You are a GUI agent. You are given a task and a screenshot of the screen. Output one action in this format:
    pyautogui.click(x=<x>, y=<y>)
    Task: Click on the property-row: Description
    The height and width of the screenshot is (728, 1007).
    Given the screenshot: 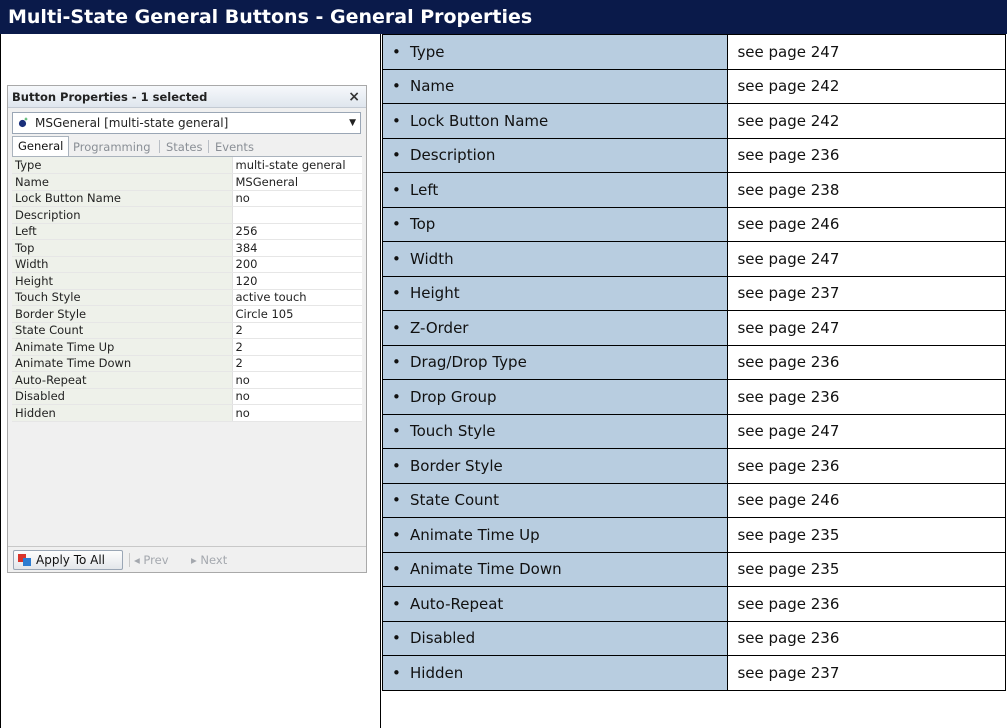 What is the action you would take?
    pyautogui.click(x=187, y=215)
    